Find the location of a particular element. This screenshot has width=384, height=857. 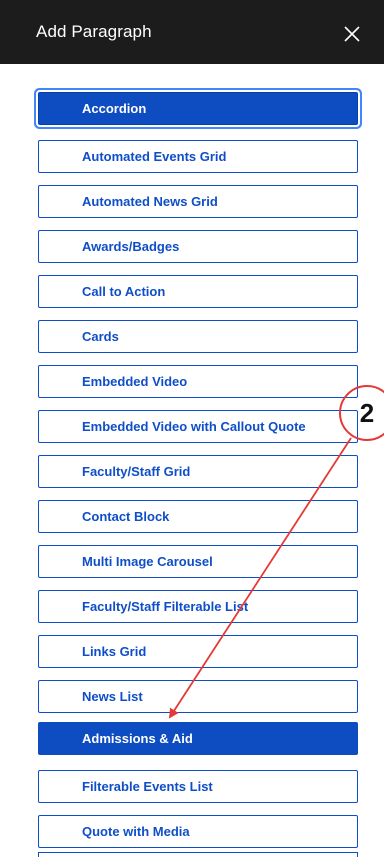

paragraph-type-links-grid: Links Grid is located at coordinates (198, 651).